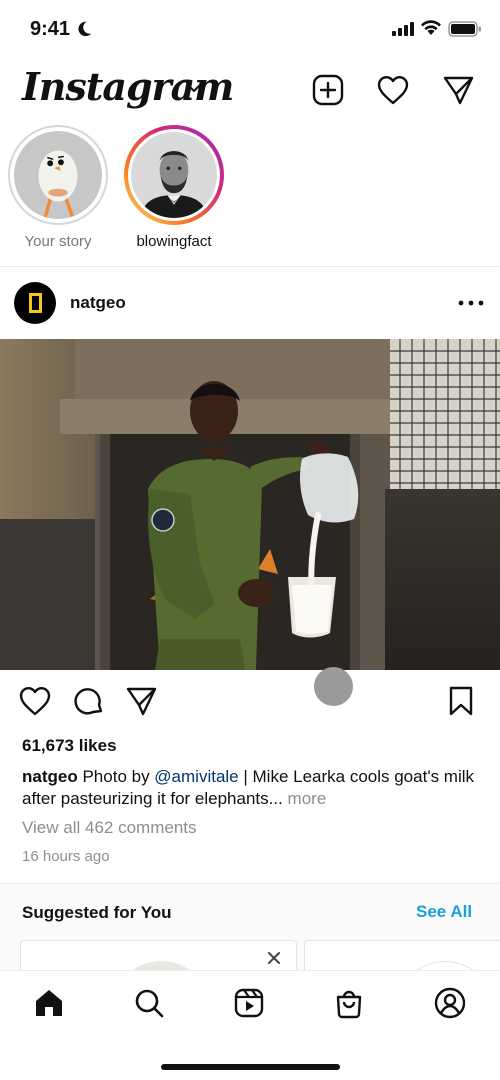 The height and width of the screenshot is (1080, 500). I want to click on direct-messages-button, so click(458, 90).